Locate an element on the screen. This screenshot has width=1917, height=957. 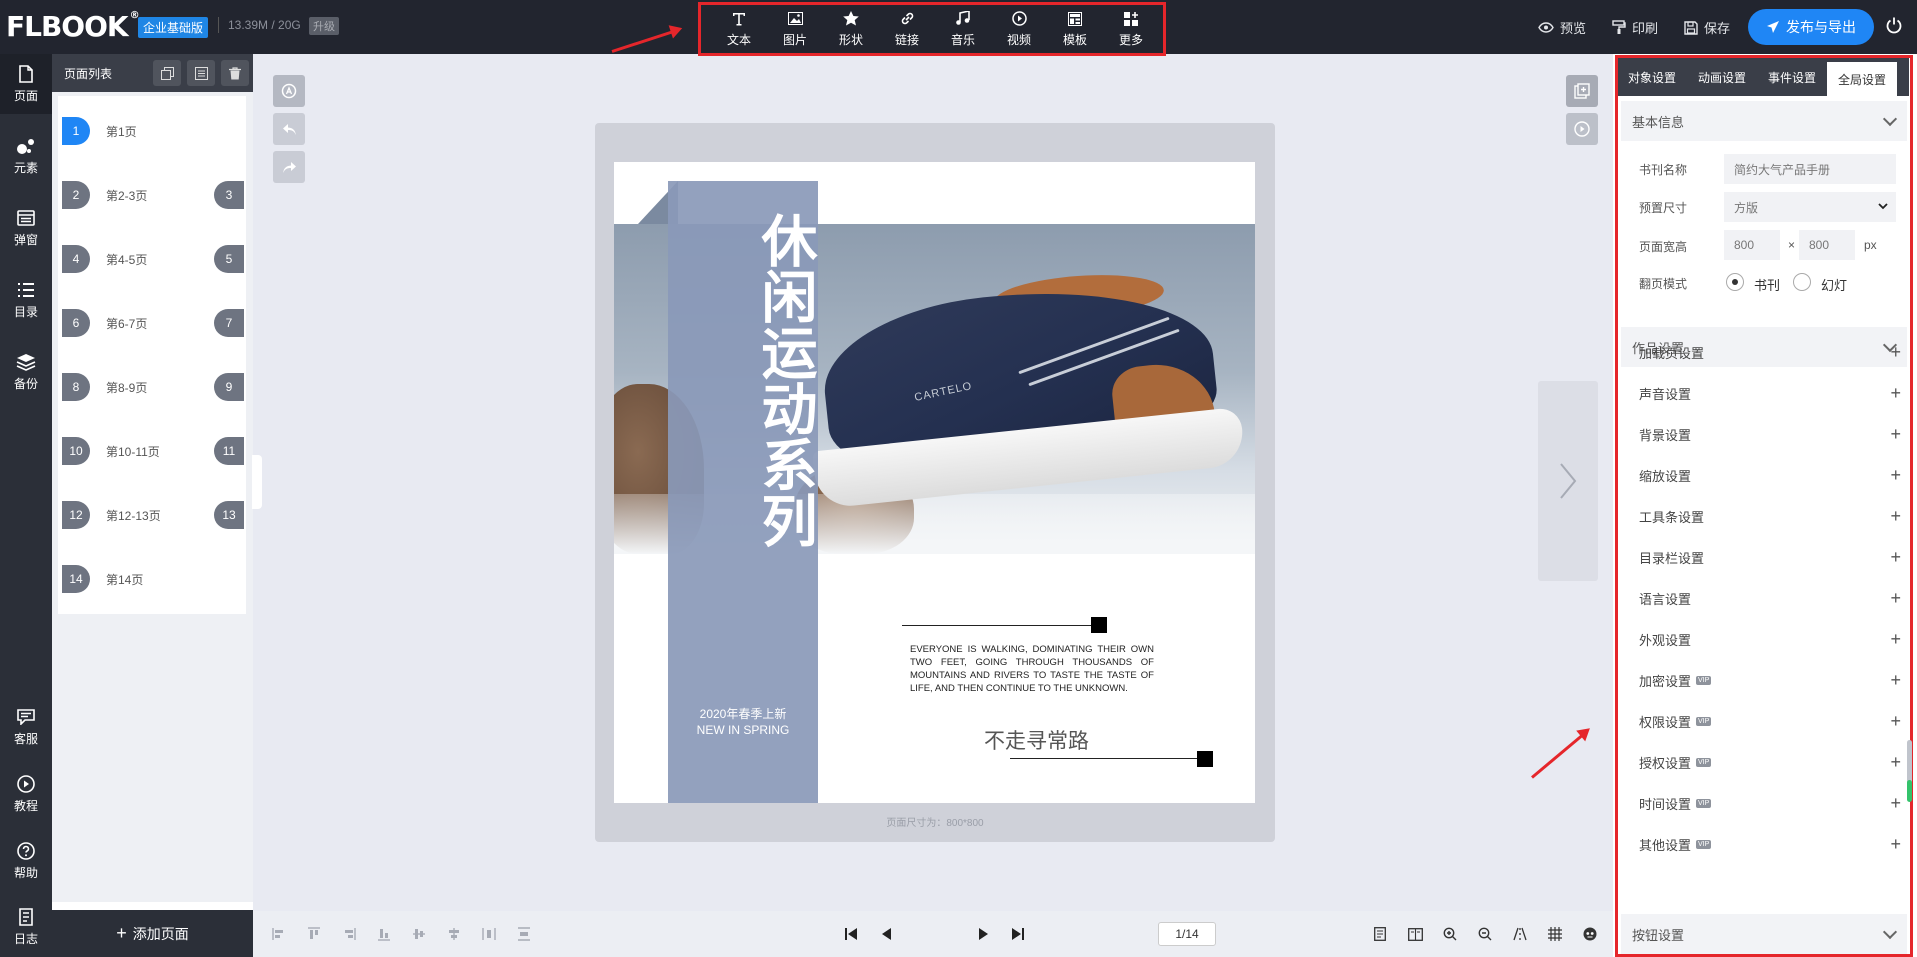
first-page-button is located at coordinates (851, 934).